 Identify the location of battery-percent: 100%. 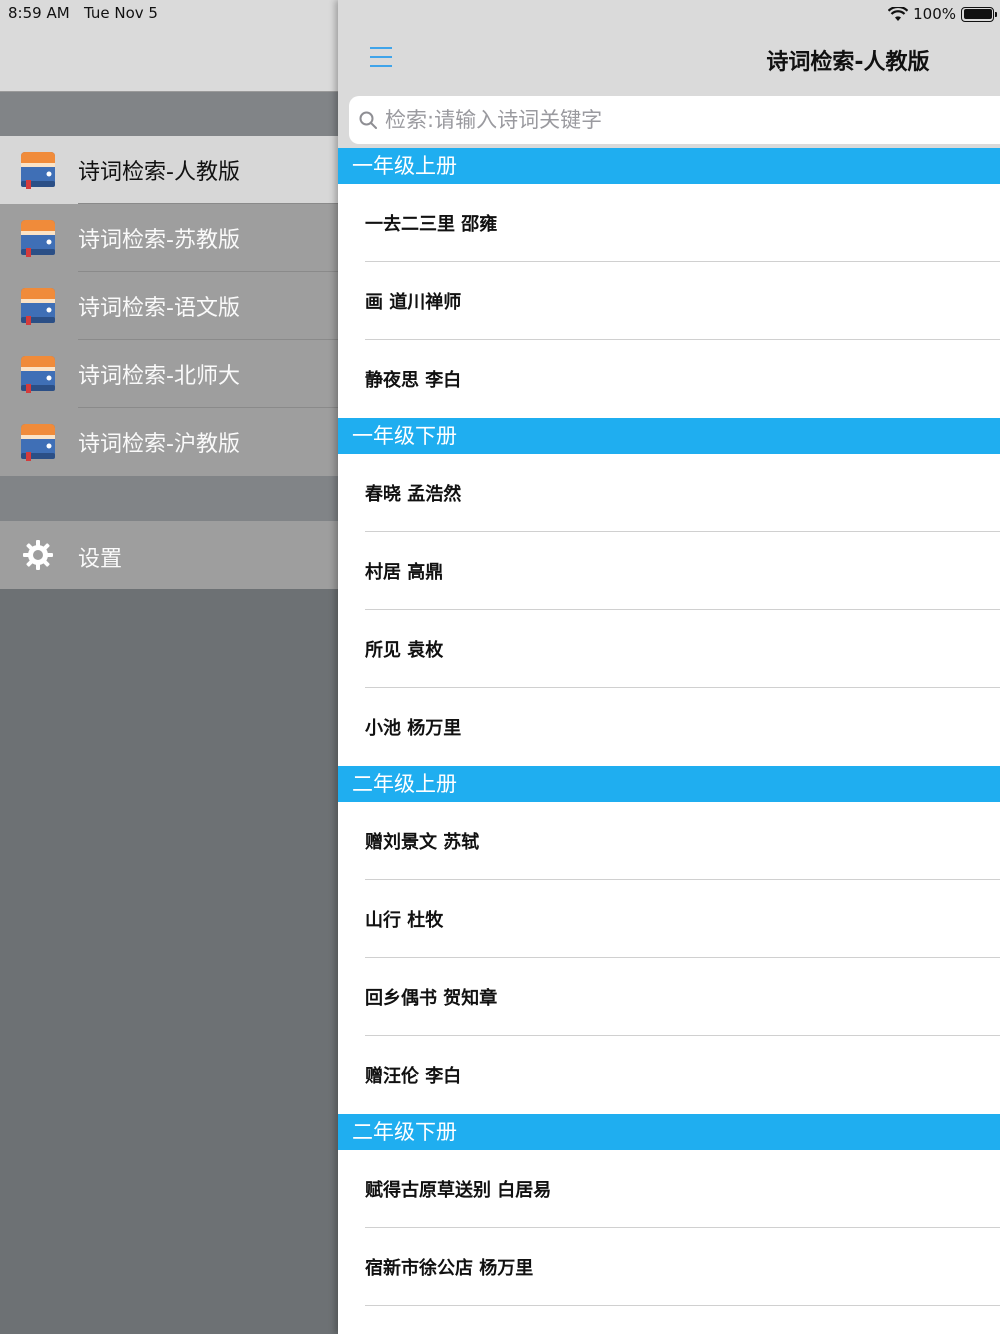
(934, 14).